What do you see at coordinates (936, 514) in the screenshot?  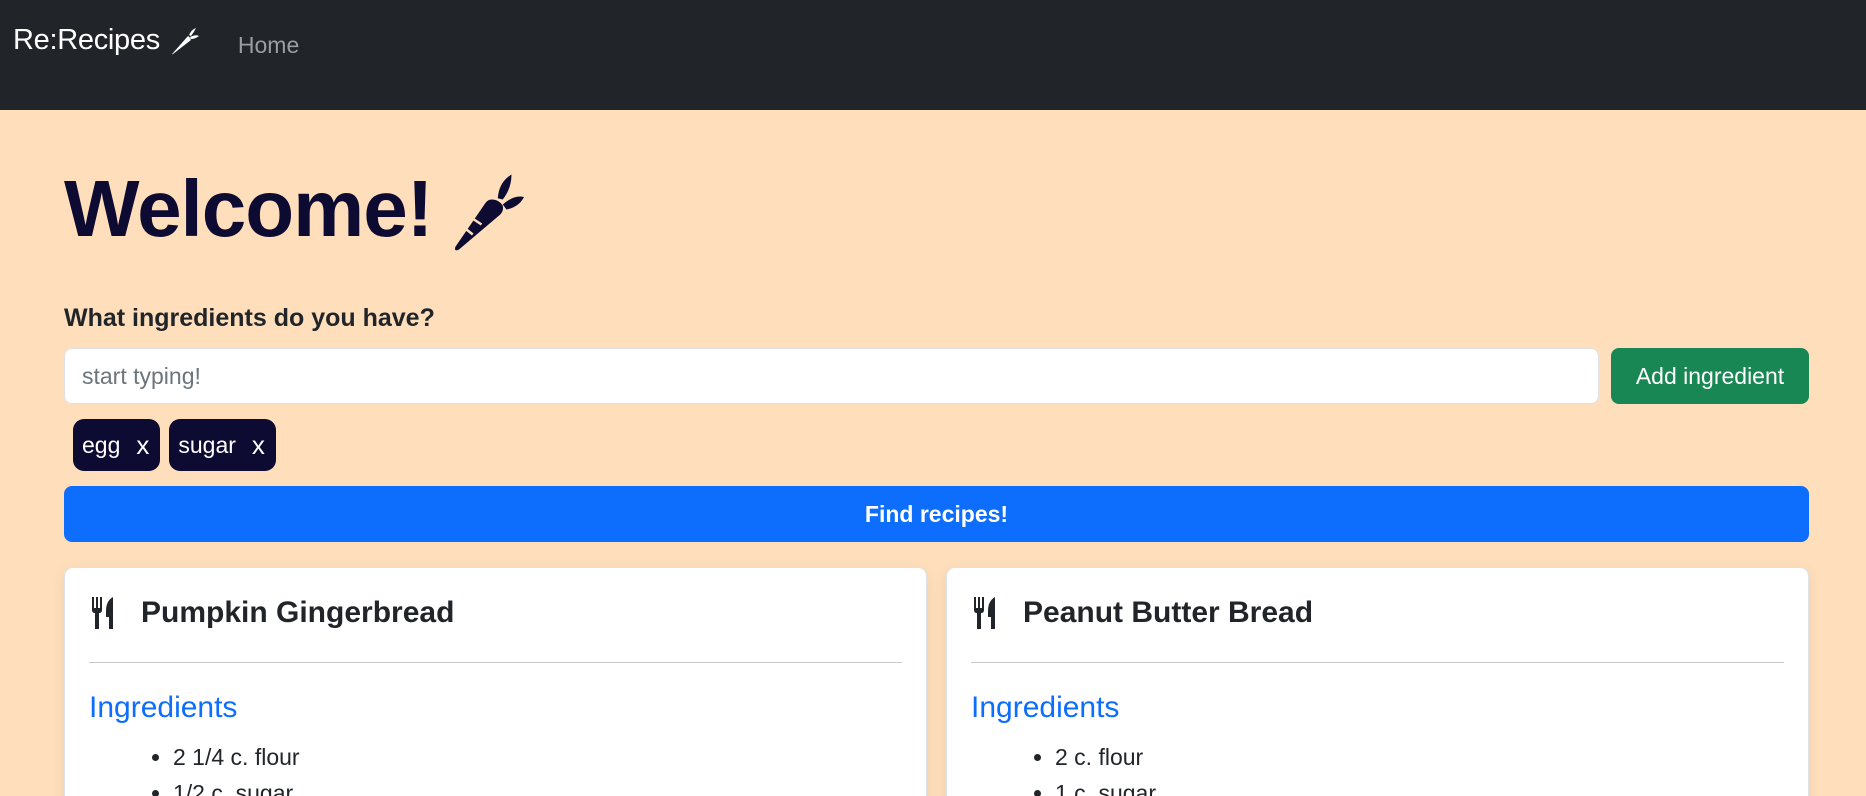 I see `find-recipes-button: Find recipes!` at bounding box center [936, 514].